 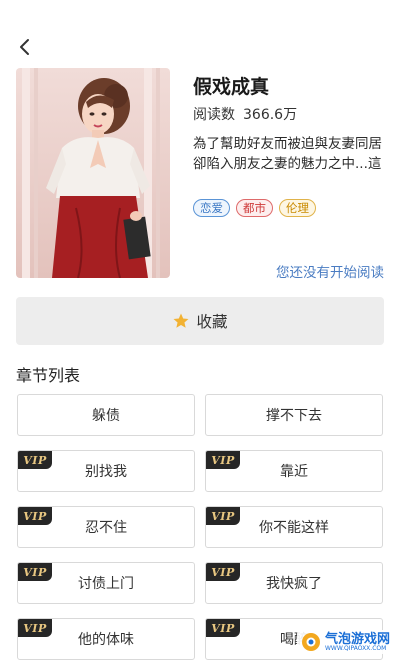 I want to click on back-button, so click(x=25, y=47).